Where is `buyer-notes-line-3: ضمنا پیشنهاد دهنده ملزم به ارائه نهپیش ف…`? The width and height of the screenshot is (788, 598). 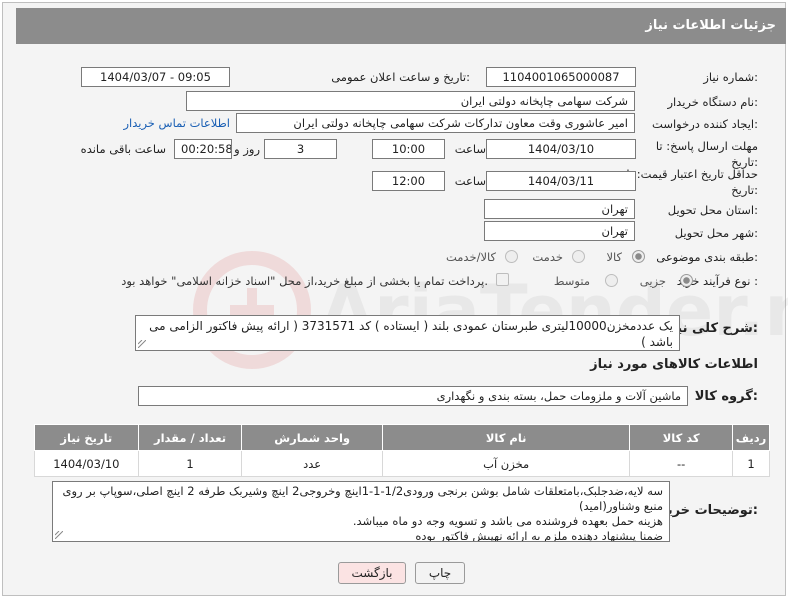
buyer-notes-line-3: ضمنا پیشنهاد دهنده ملزم به ارائه نهپیش ف… is located at coordinates (539, 535).